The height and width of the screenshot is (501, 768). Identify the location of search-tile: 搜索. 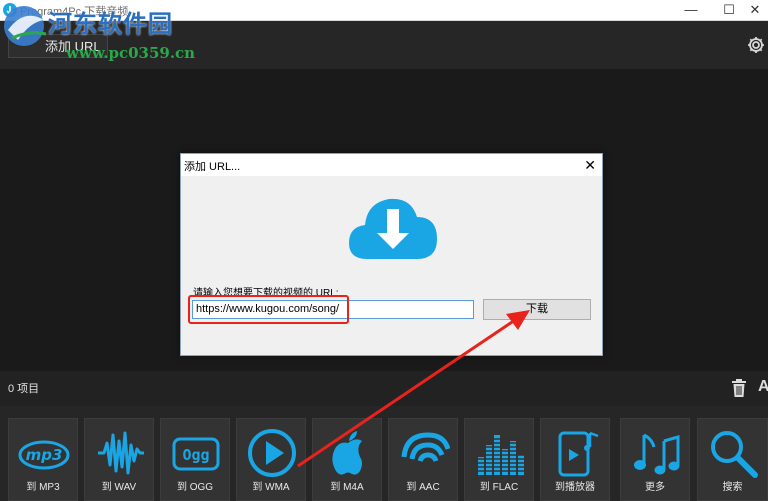
(732, 459).